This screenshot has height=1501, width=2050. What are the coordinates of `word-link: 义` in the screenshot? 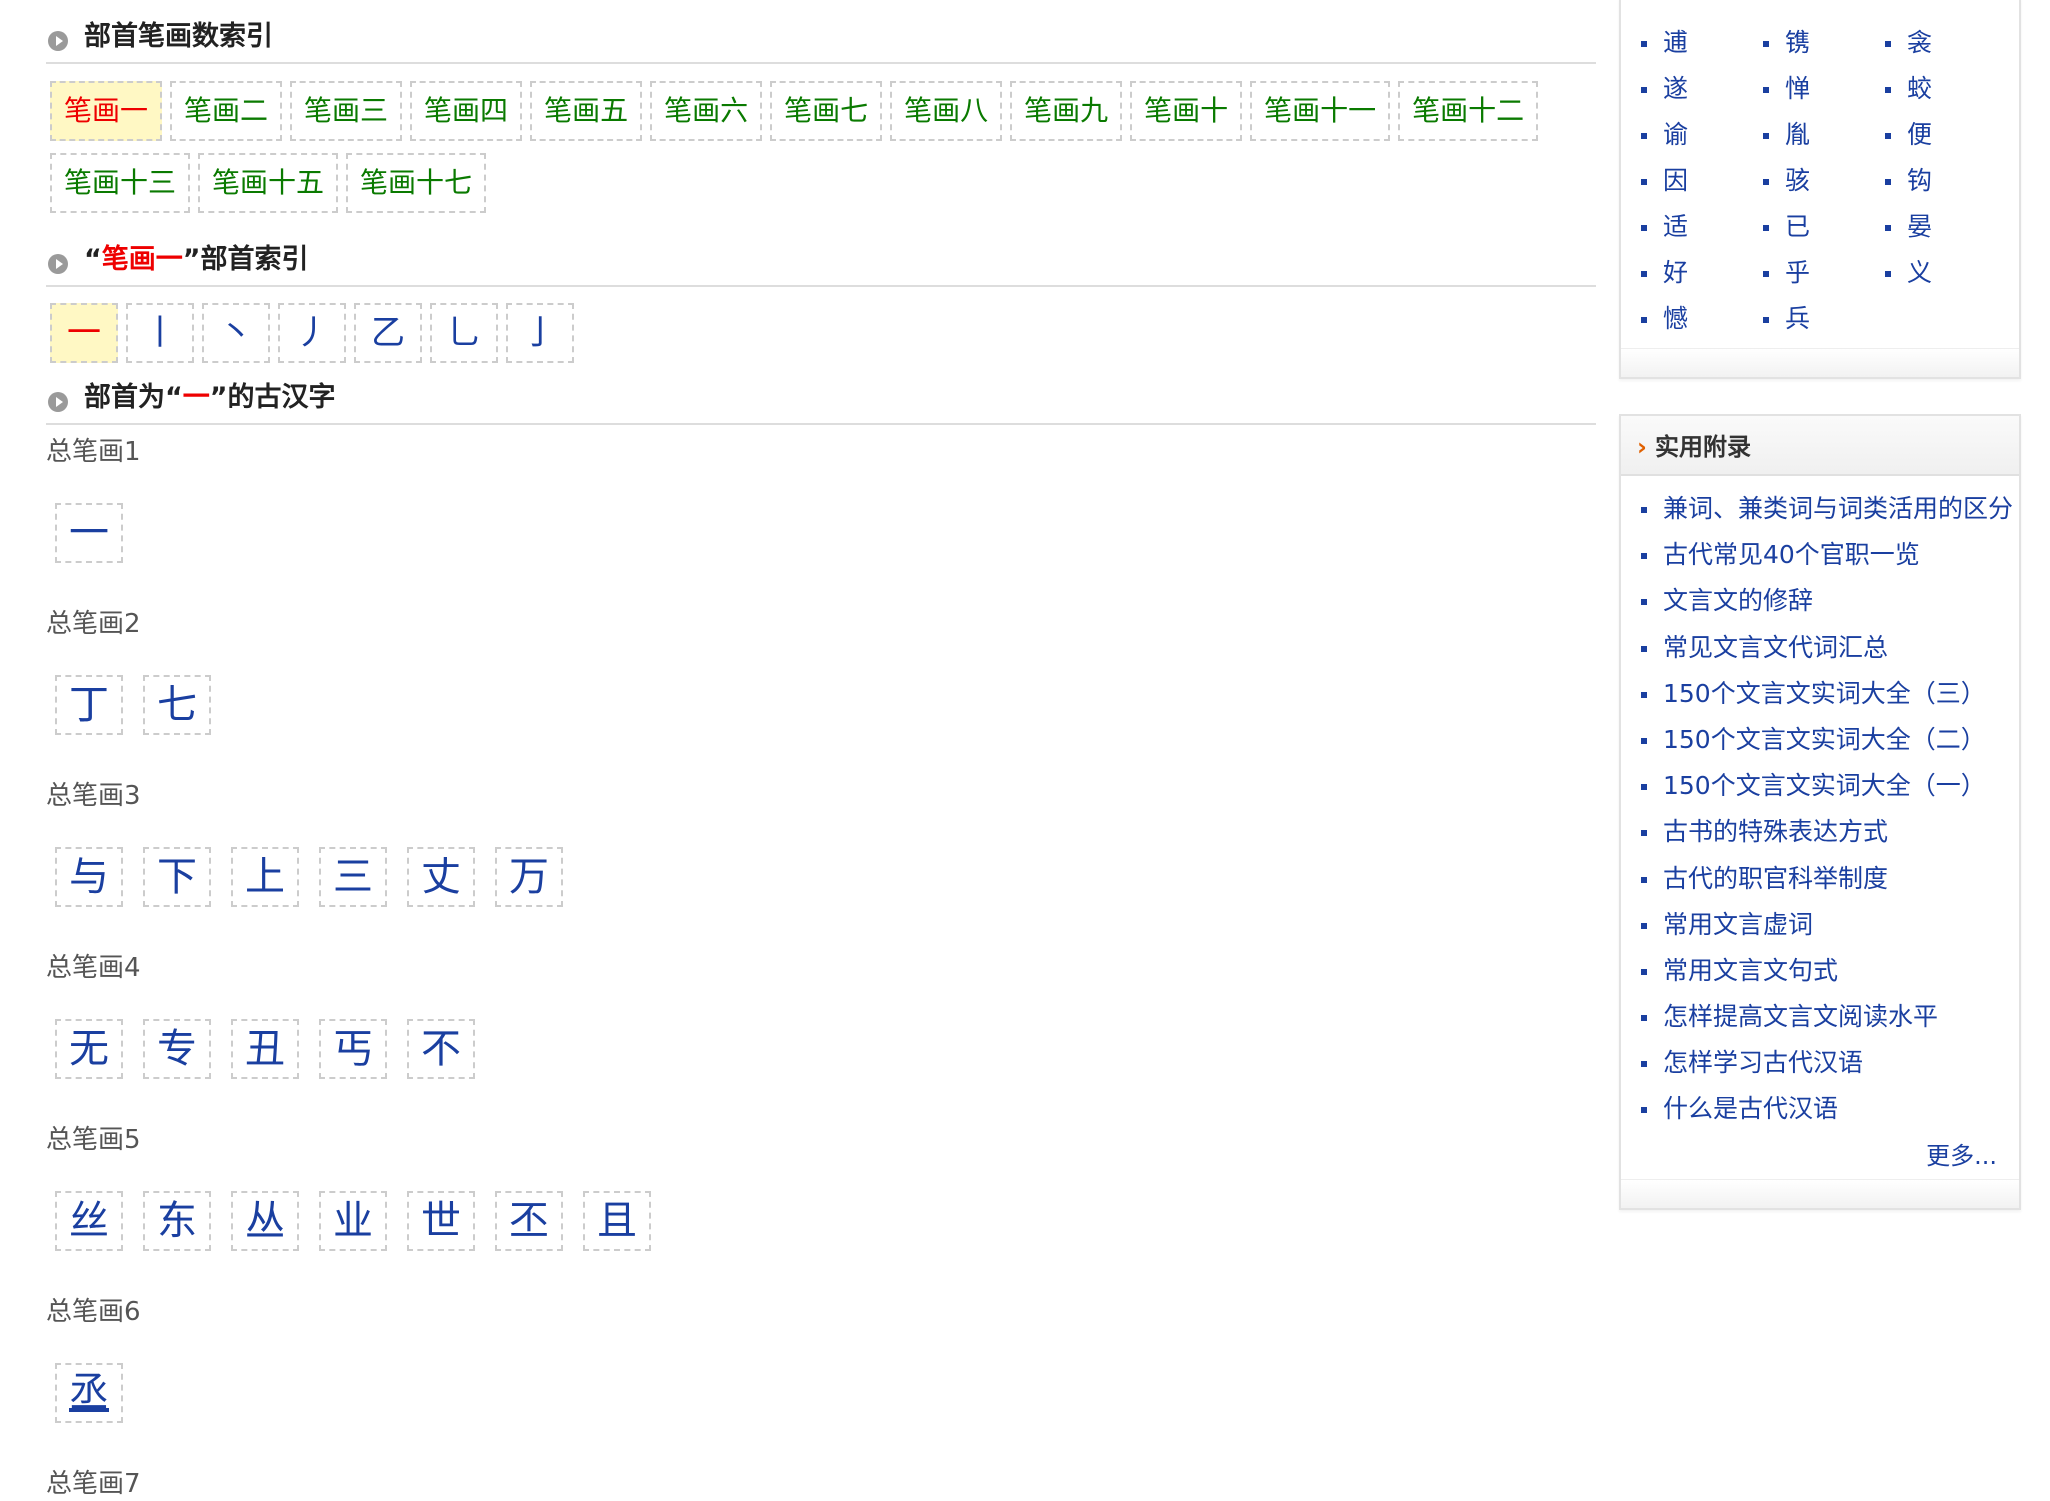 It's located at (1946, 273).